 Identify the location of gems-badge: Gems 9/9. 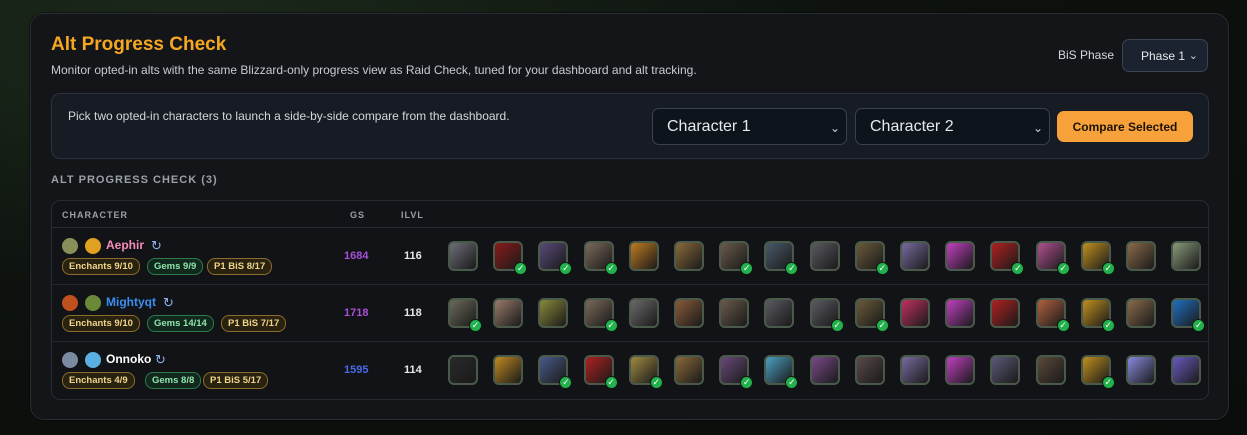
(175, 266).